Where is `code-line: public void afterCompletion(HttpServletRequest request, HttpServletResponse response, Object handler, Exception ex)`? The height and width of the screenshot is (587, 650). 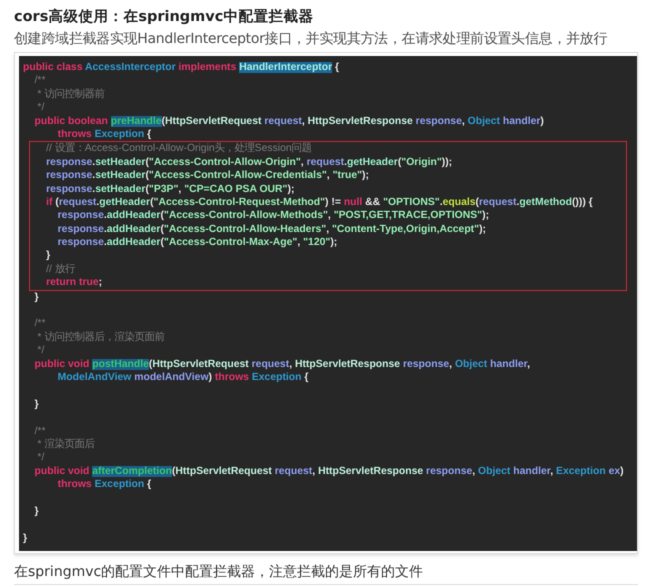 code-line: public void afterCompletion(HttpServletRequest request, HttpServletResponse response, Object handler, Exception ex) is located at coordinates (329, 471).